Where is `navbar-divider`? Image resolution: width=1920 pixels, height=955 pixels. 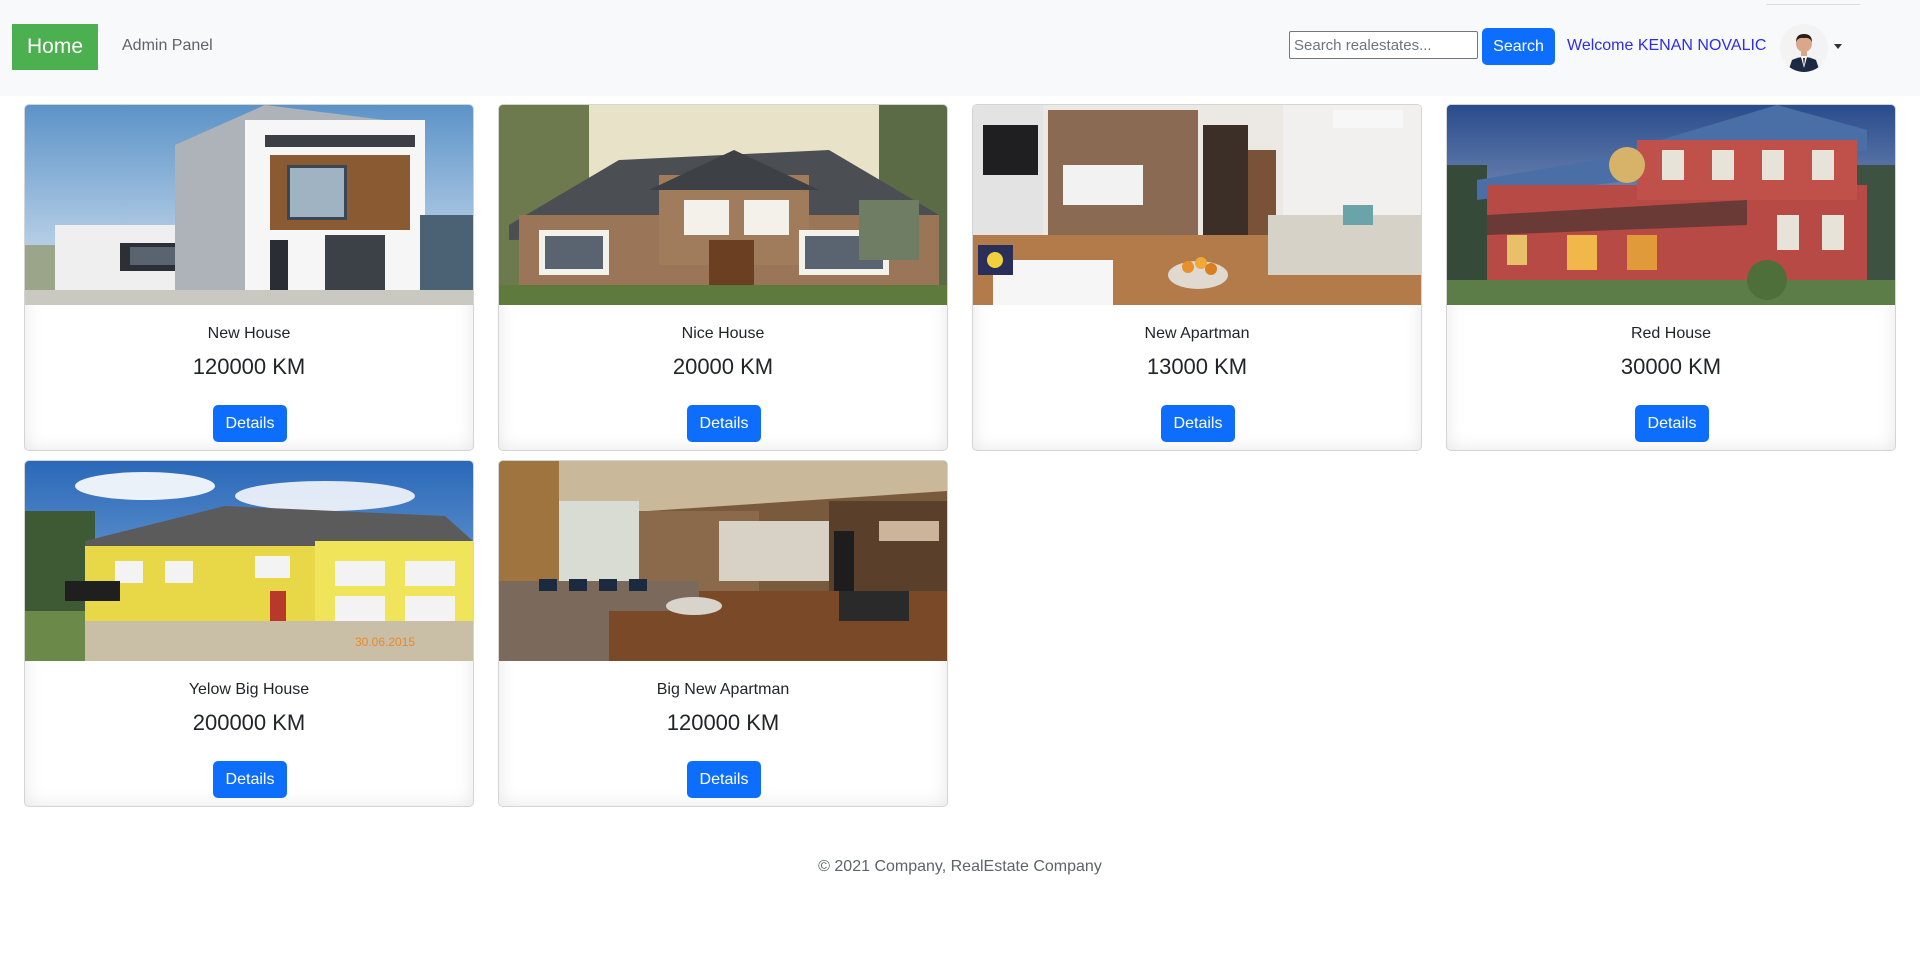 navbar-divider is located at coordinates (1813, 4).